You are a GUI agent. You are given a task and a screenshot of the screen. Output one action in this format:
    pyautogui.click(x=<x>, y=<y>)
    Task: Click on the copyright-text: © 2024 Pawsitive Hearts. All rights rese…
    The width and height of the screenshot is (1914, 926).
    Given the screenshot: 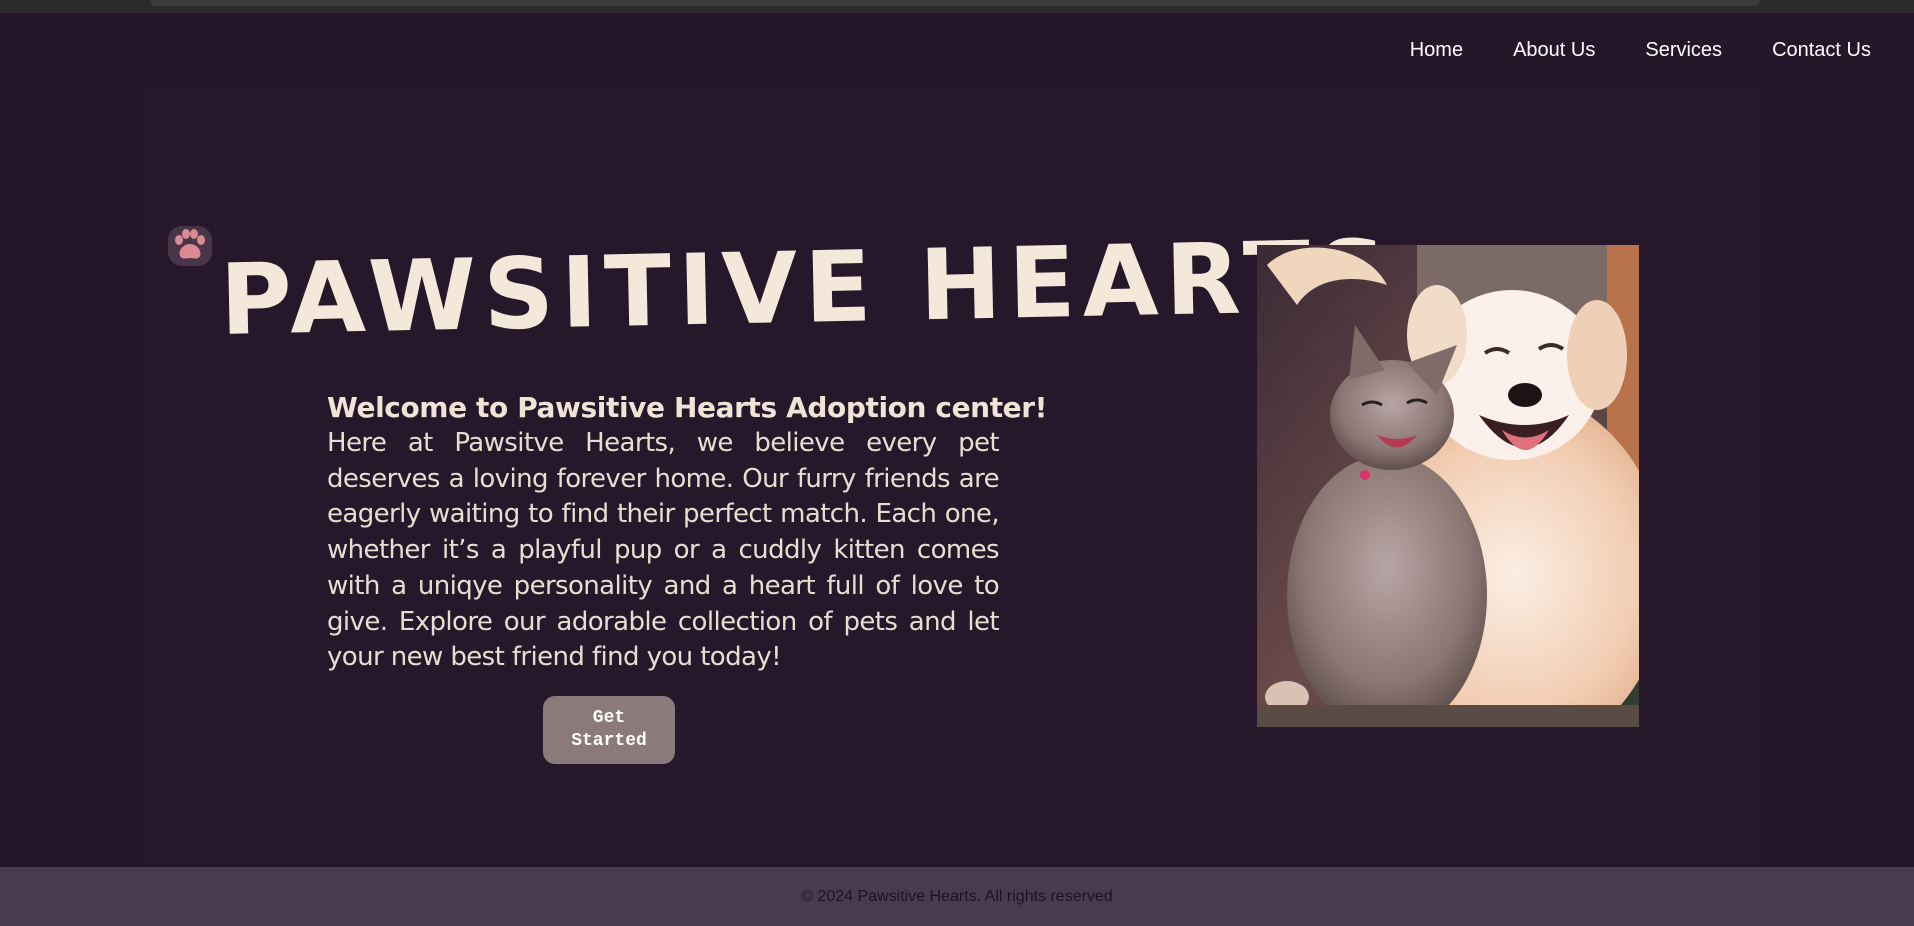 What is the action you would take?
    pyautogui.click(x=957, y=896)
    